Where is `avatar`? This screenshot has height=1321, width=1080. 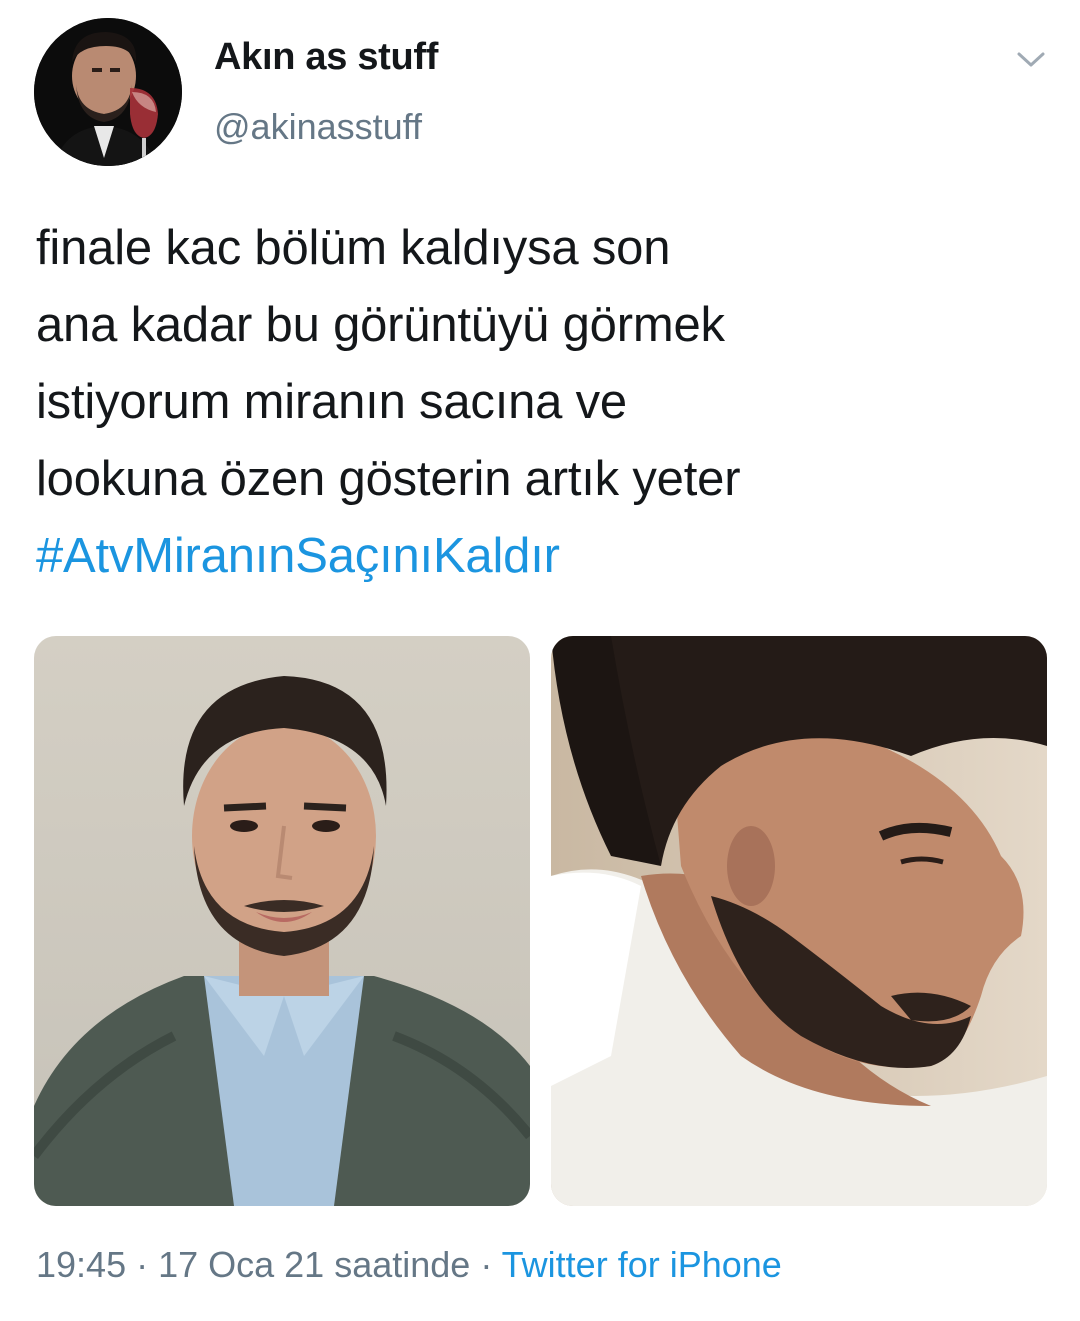 avatar is located at coordinates (108, 92).